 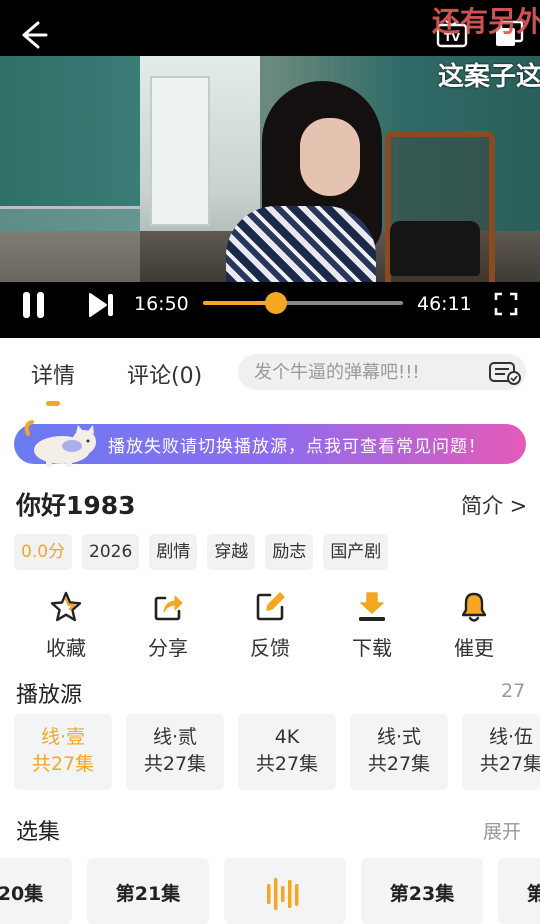 I want to click on scene-window, so click(x=180, y=151).